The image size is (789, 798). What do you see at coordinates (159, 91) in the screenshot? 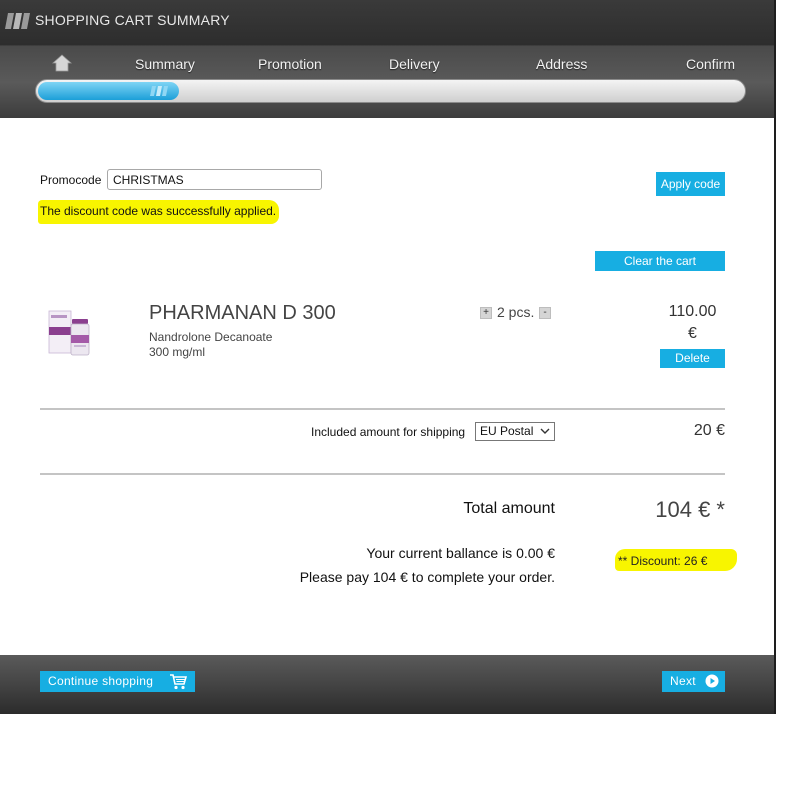
I see `progress-grip-icon` at bounding box center [159, 91].